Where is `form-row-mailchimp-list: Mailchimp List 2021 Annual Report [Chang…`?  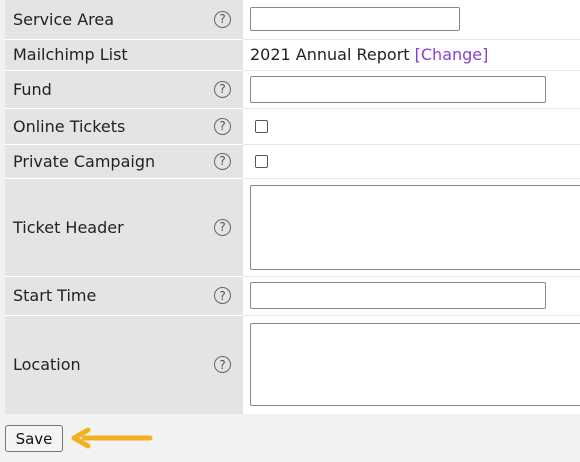 form-row-mailchimp-list: Mailchimp List 2021 Annual Report [Chang… is located at coordinates (292, 55).